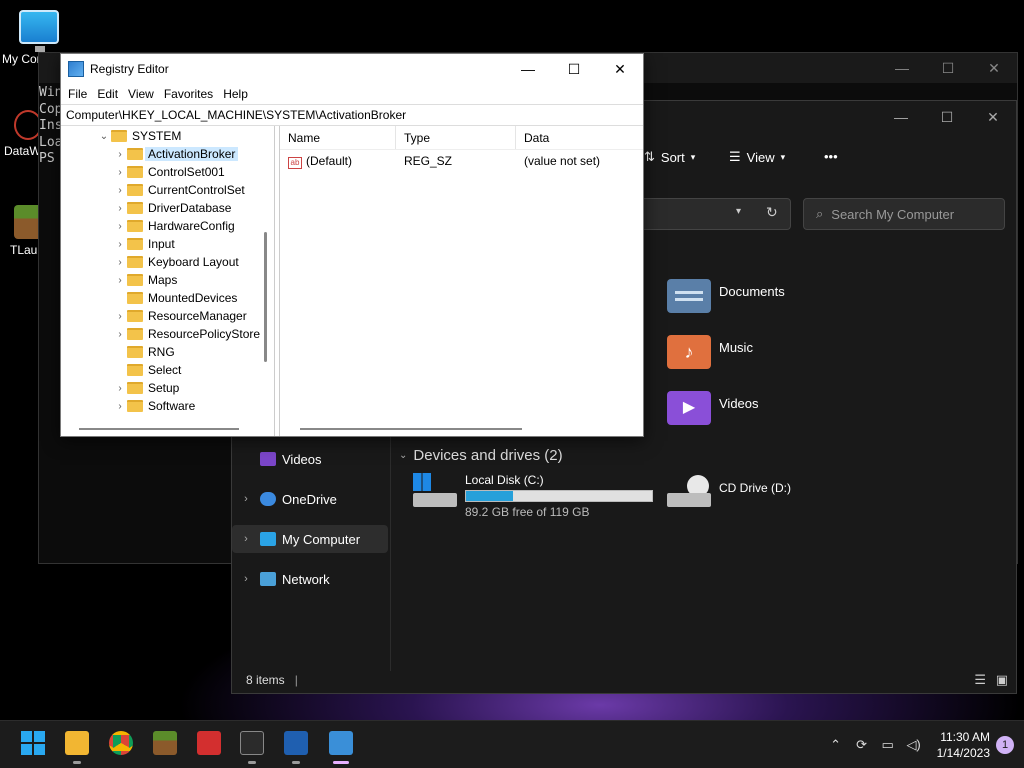 This screenshot has width=1024, height=768. What do you see at coordinates (1002, 680) in the screenshot?
I see `tiles-view-icon: ▣` at bounding box center [1002, 680].